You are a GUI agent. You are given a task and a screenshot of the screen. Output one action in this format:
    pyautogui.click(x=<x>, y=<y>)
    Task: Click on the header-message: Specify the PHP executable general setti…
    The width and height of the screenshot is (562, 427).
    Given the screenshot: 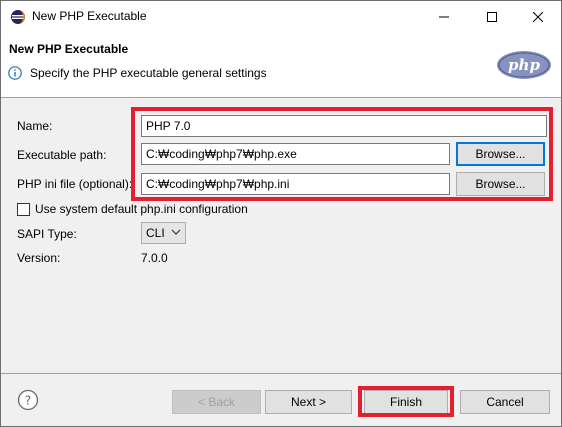 What is the action you would take?
    pyautogui.click(x=148, y=73)
    